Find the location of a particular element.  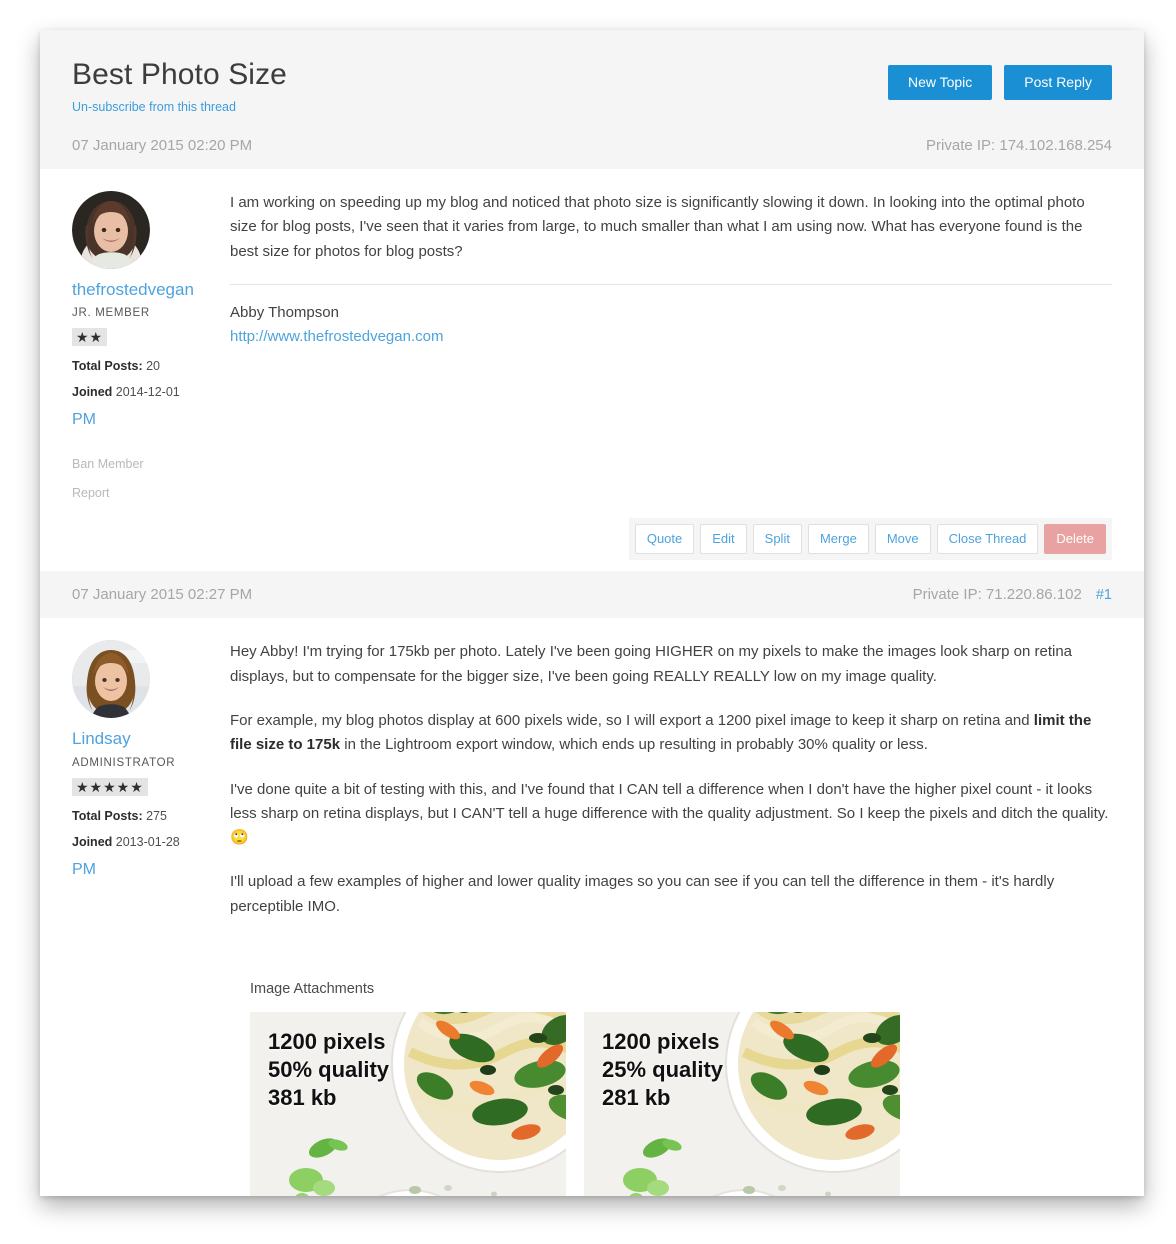

author-joined: Joined 2014-12-01 is located at coordinates (145, 392).